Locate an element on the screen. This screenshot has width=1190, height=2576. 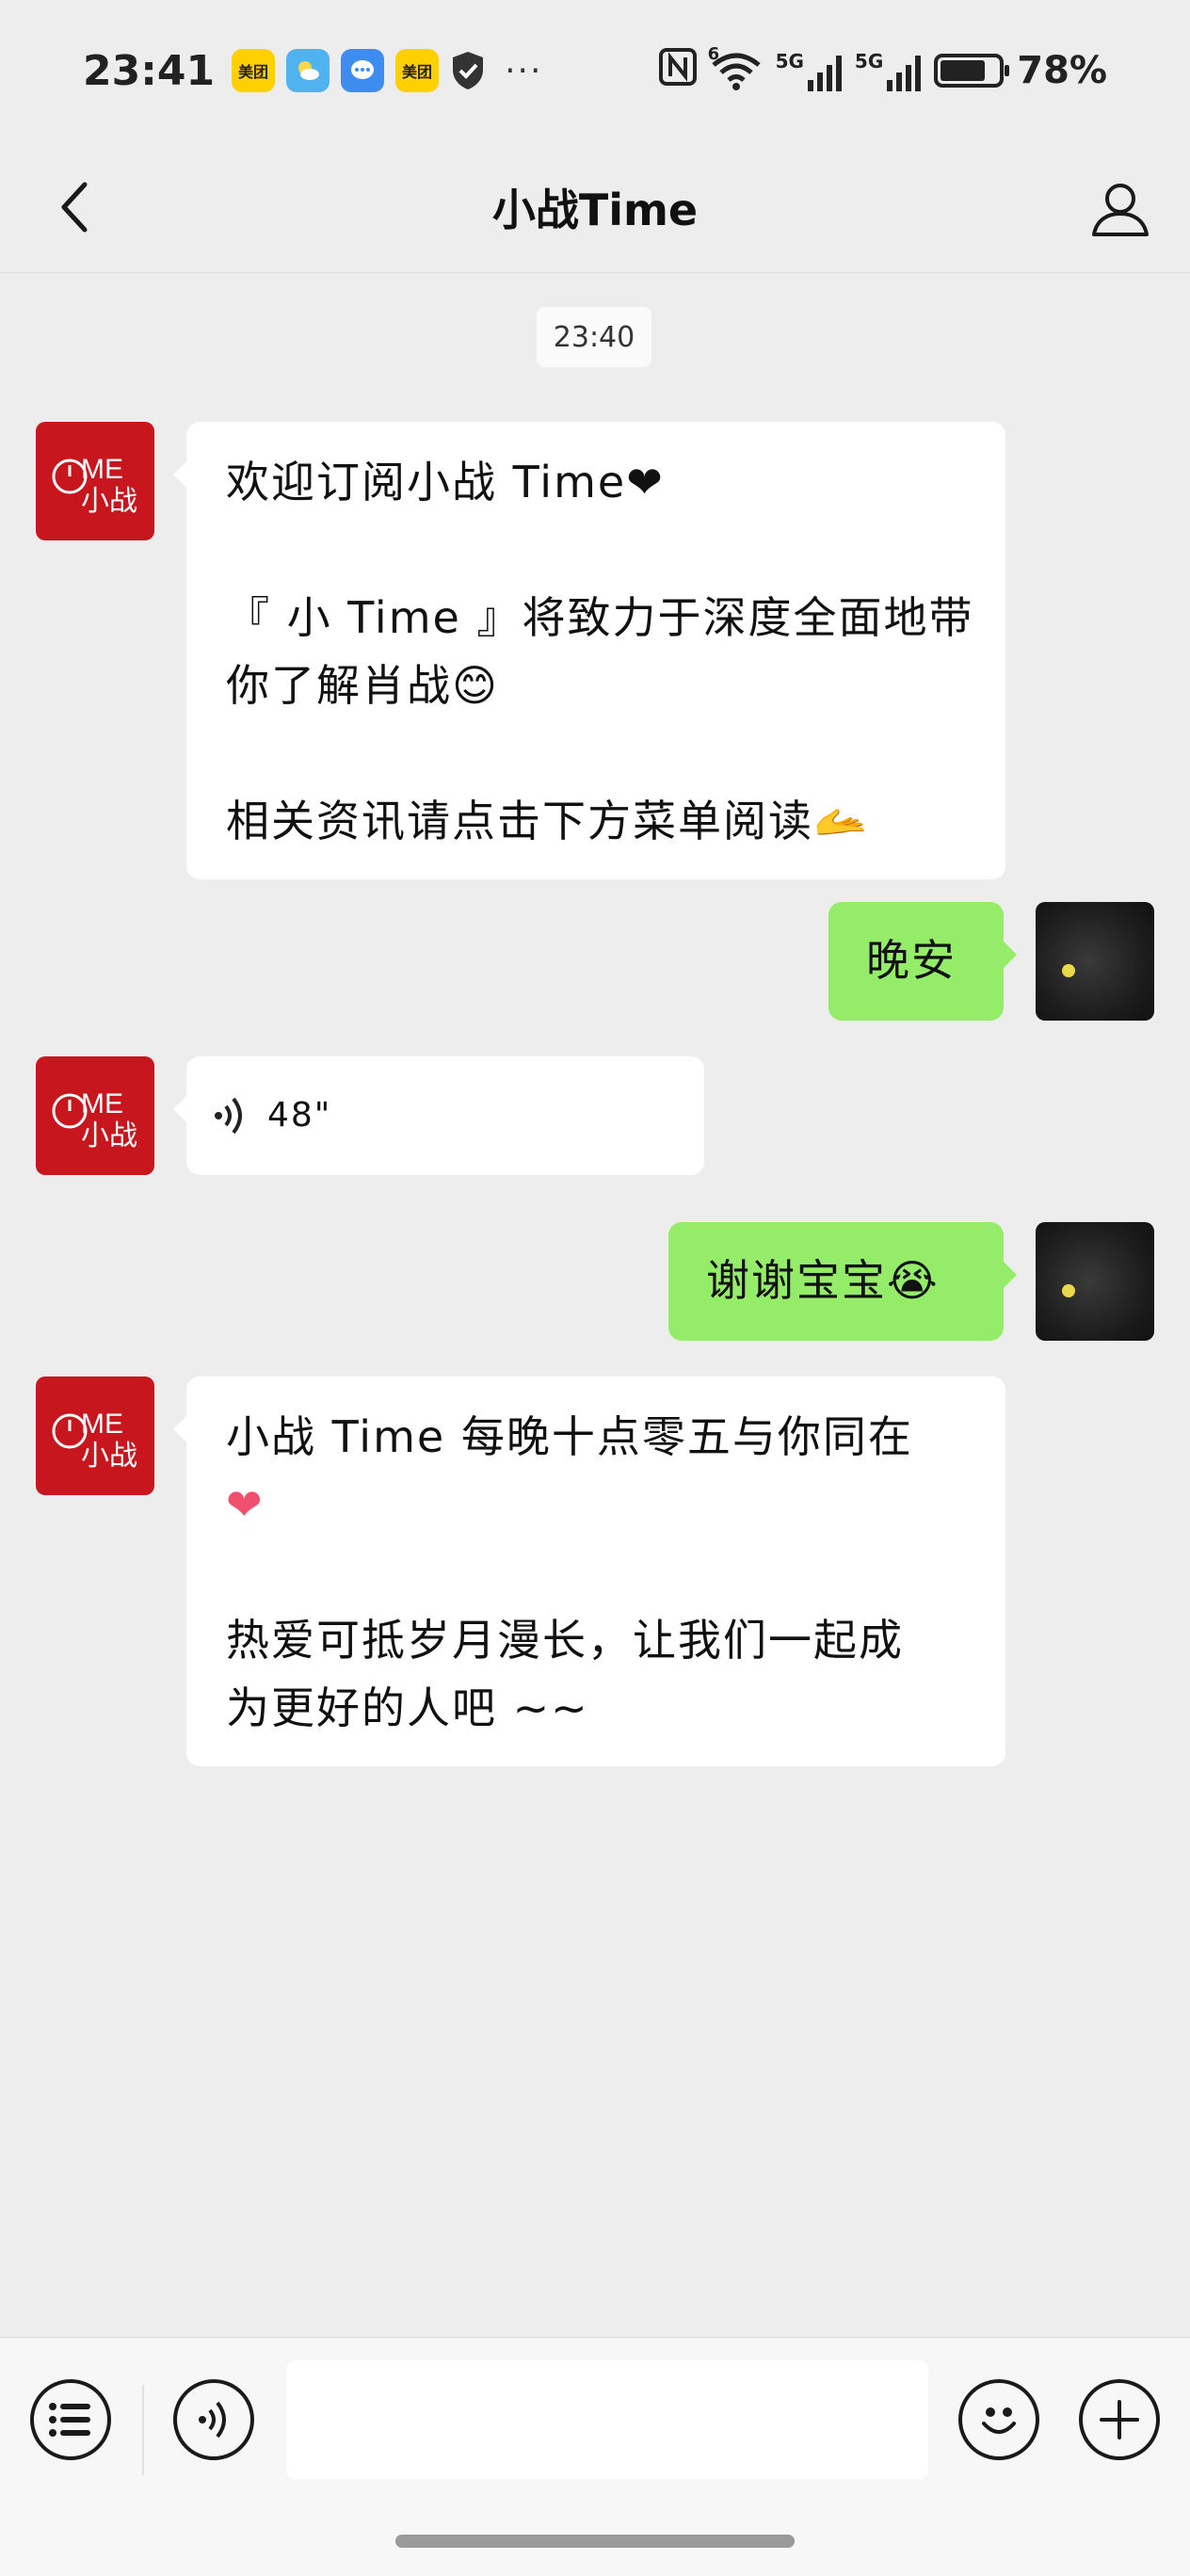
voice-message-row: 48" is located at coordinates (458, 1115).